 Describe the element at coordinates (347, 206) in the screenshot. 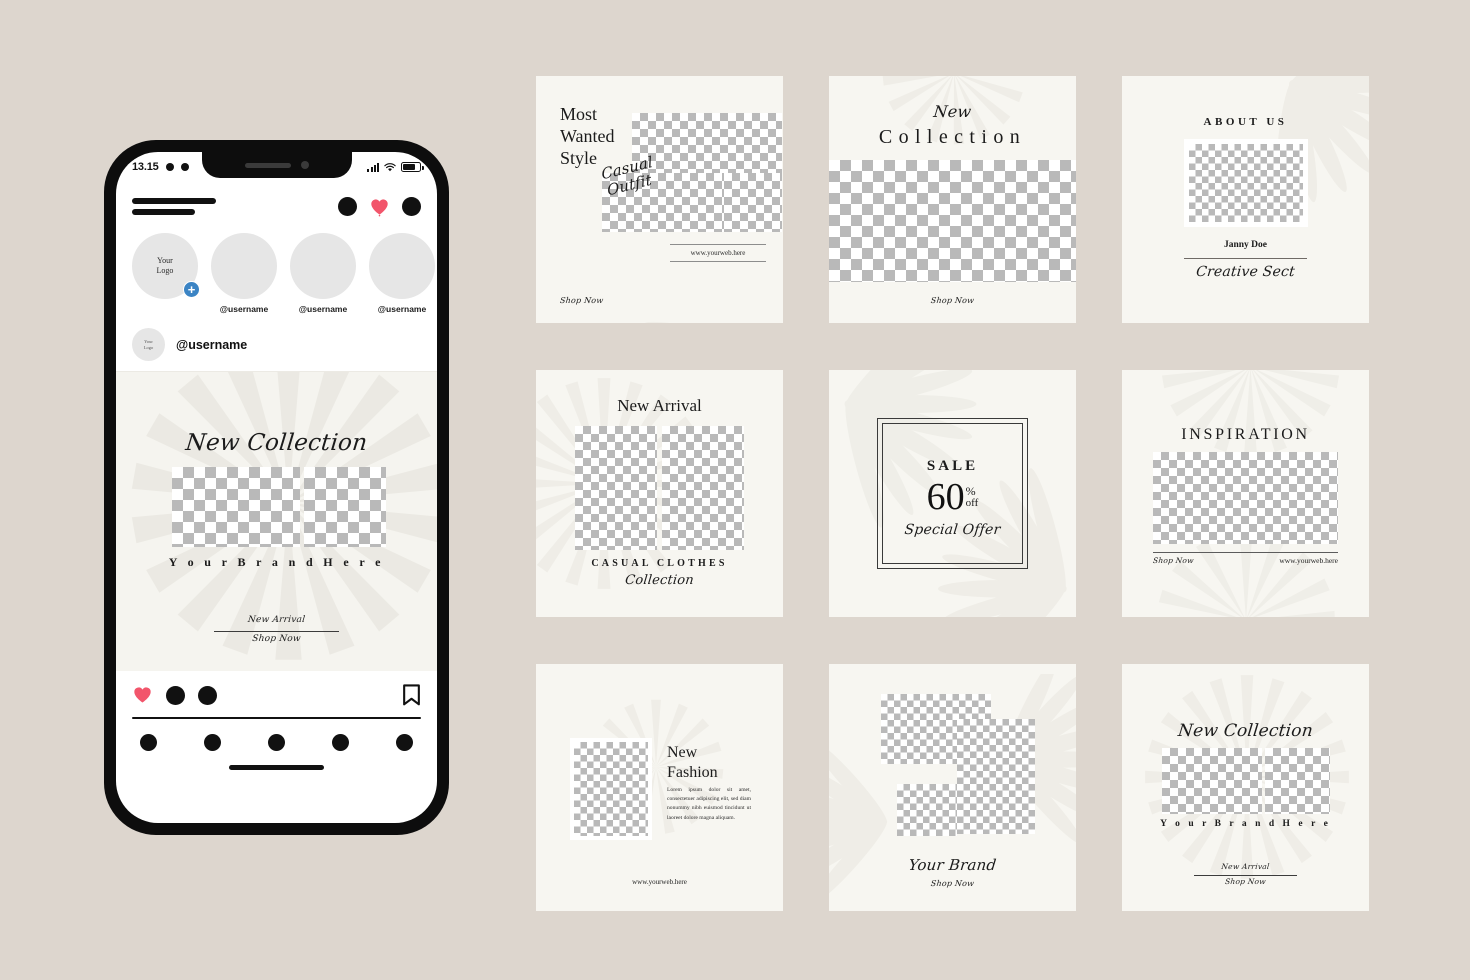

I see `messenger-dot-icon` at that location.